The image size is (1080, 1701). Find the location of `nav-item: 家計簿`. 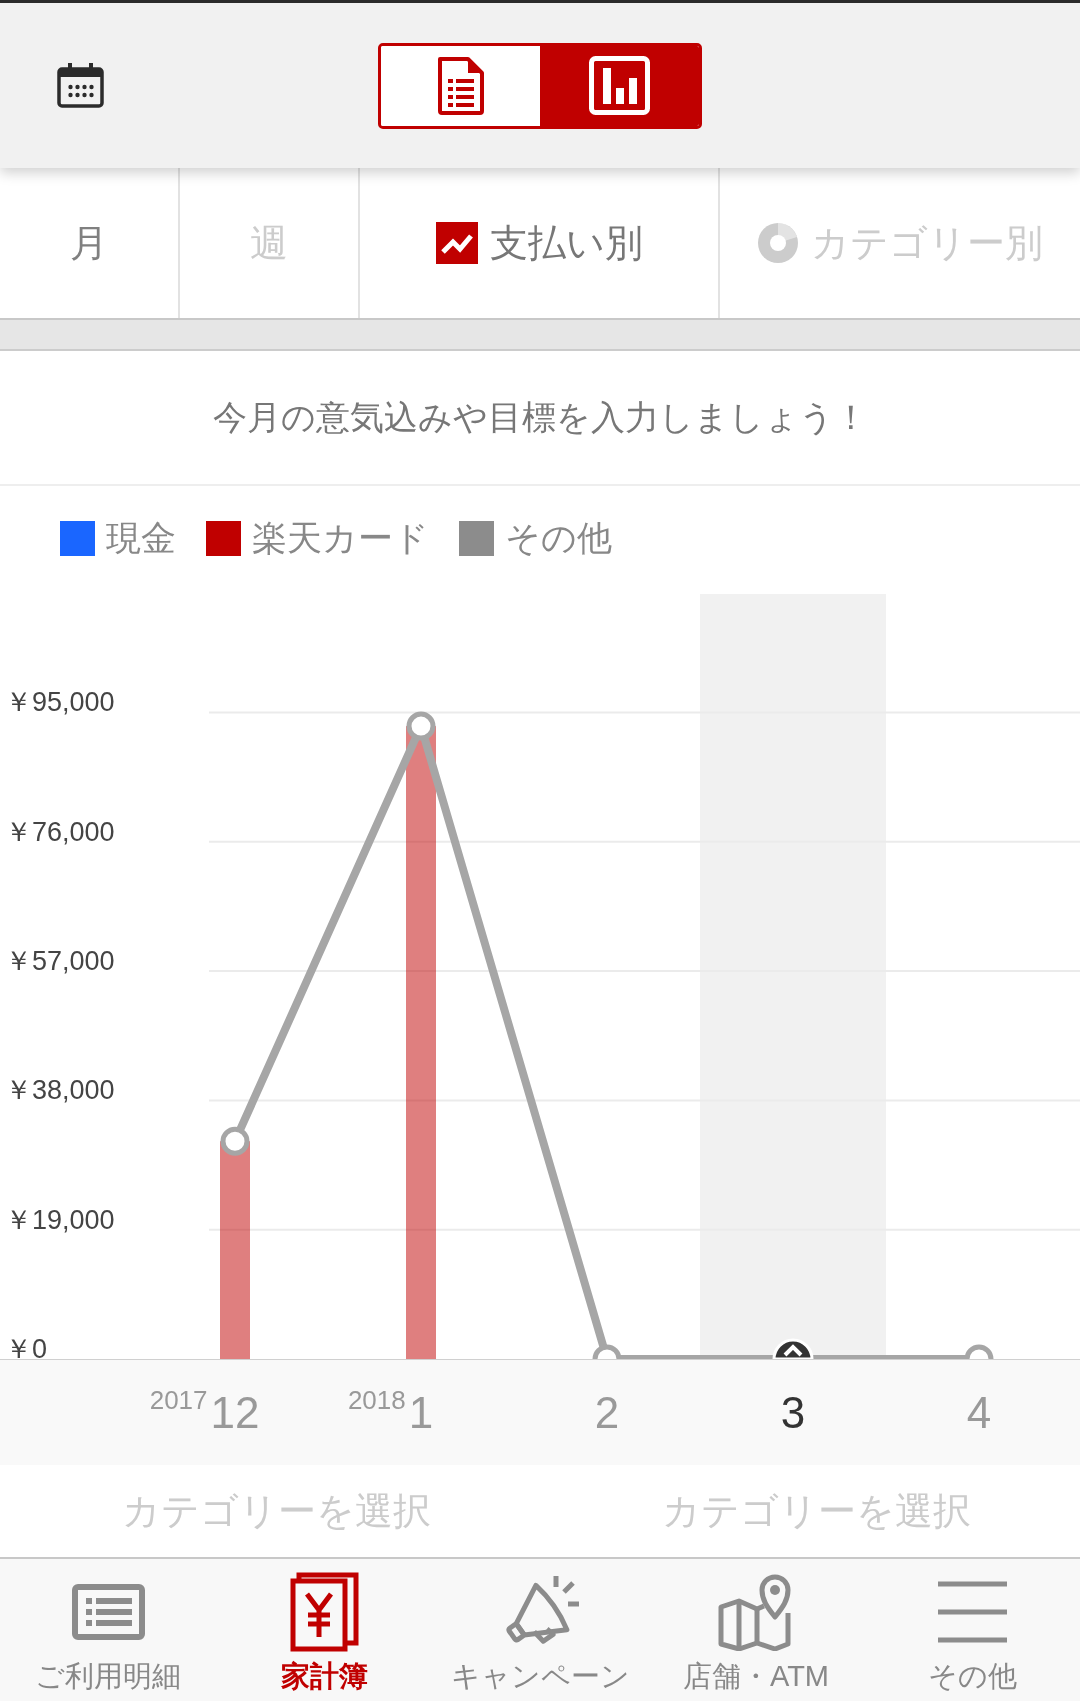

nav-item: 家計簿 is located at coordinates (324, 1630).